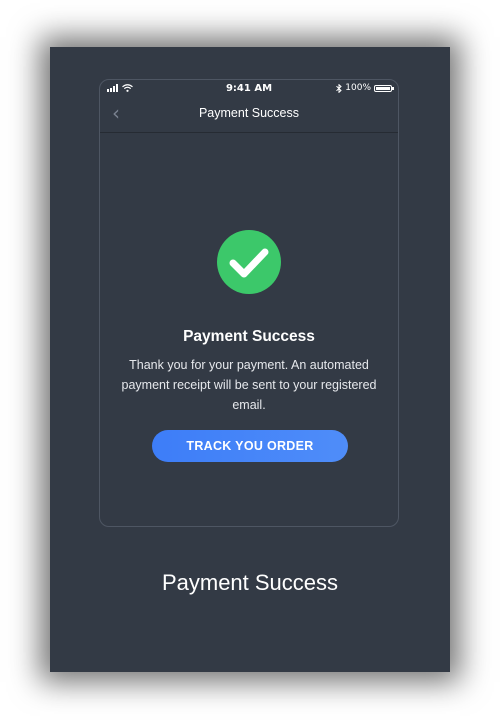 The image size is (500, 720). I want to click on battery-percent: 100%, so click(358, 88).